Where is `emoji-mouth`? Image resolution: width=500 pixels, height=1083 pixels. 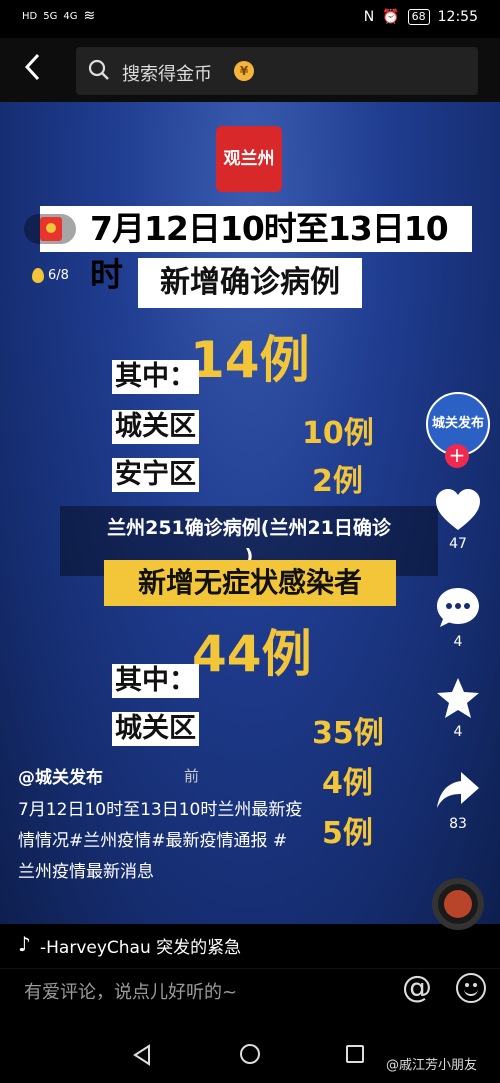 emoji-mouth is located at coordinates (471, 992).